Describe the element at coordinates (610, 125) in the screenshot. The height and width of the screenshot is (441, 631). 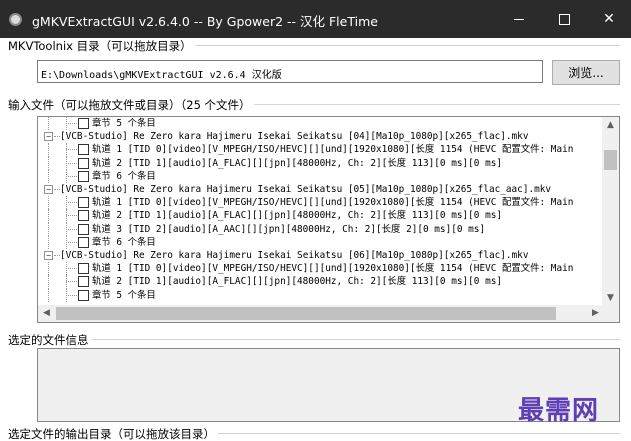
I see `scroll-up-icon: ▲` at that location.